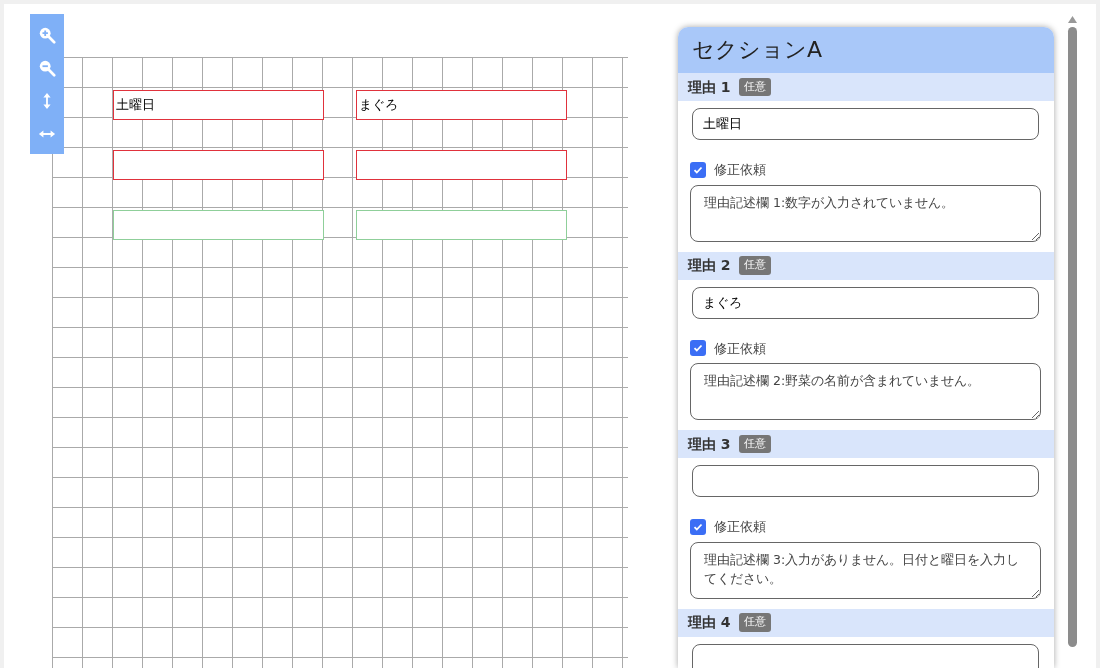  Describe the element at coordinates (866, 50) in the screenshot. I see `panel-title: セクションA` at that location.